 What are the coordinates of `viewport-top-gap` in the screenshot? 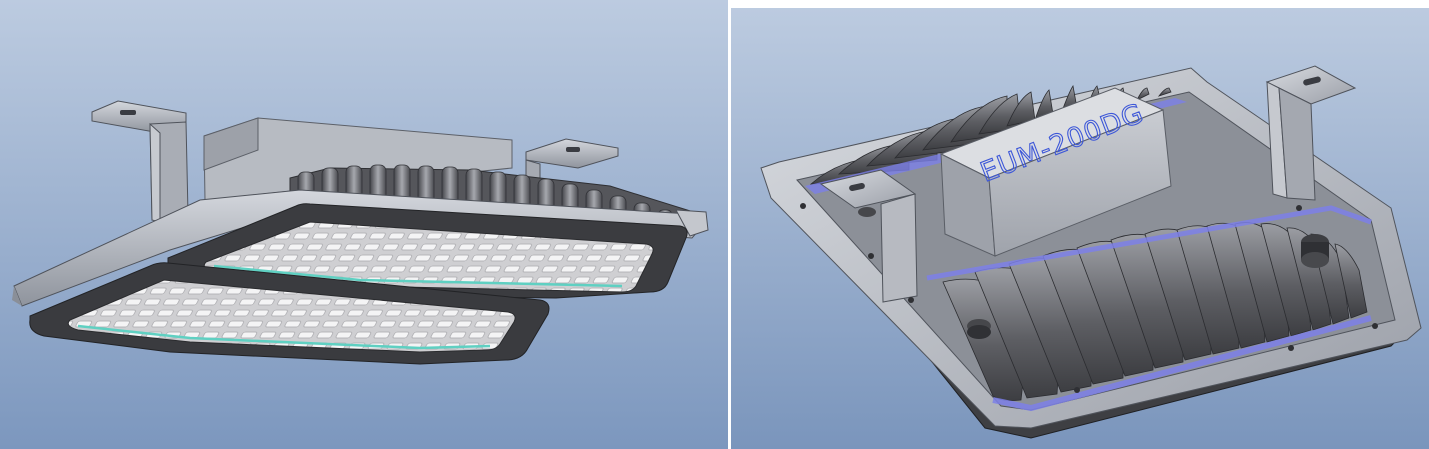 It's located at (1080, 4).